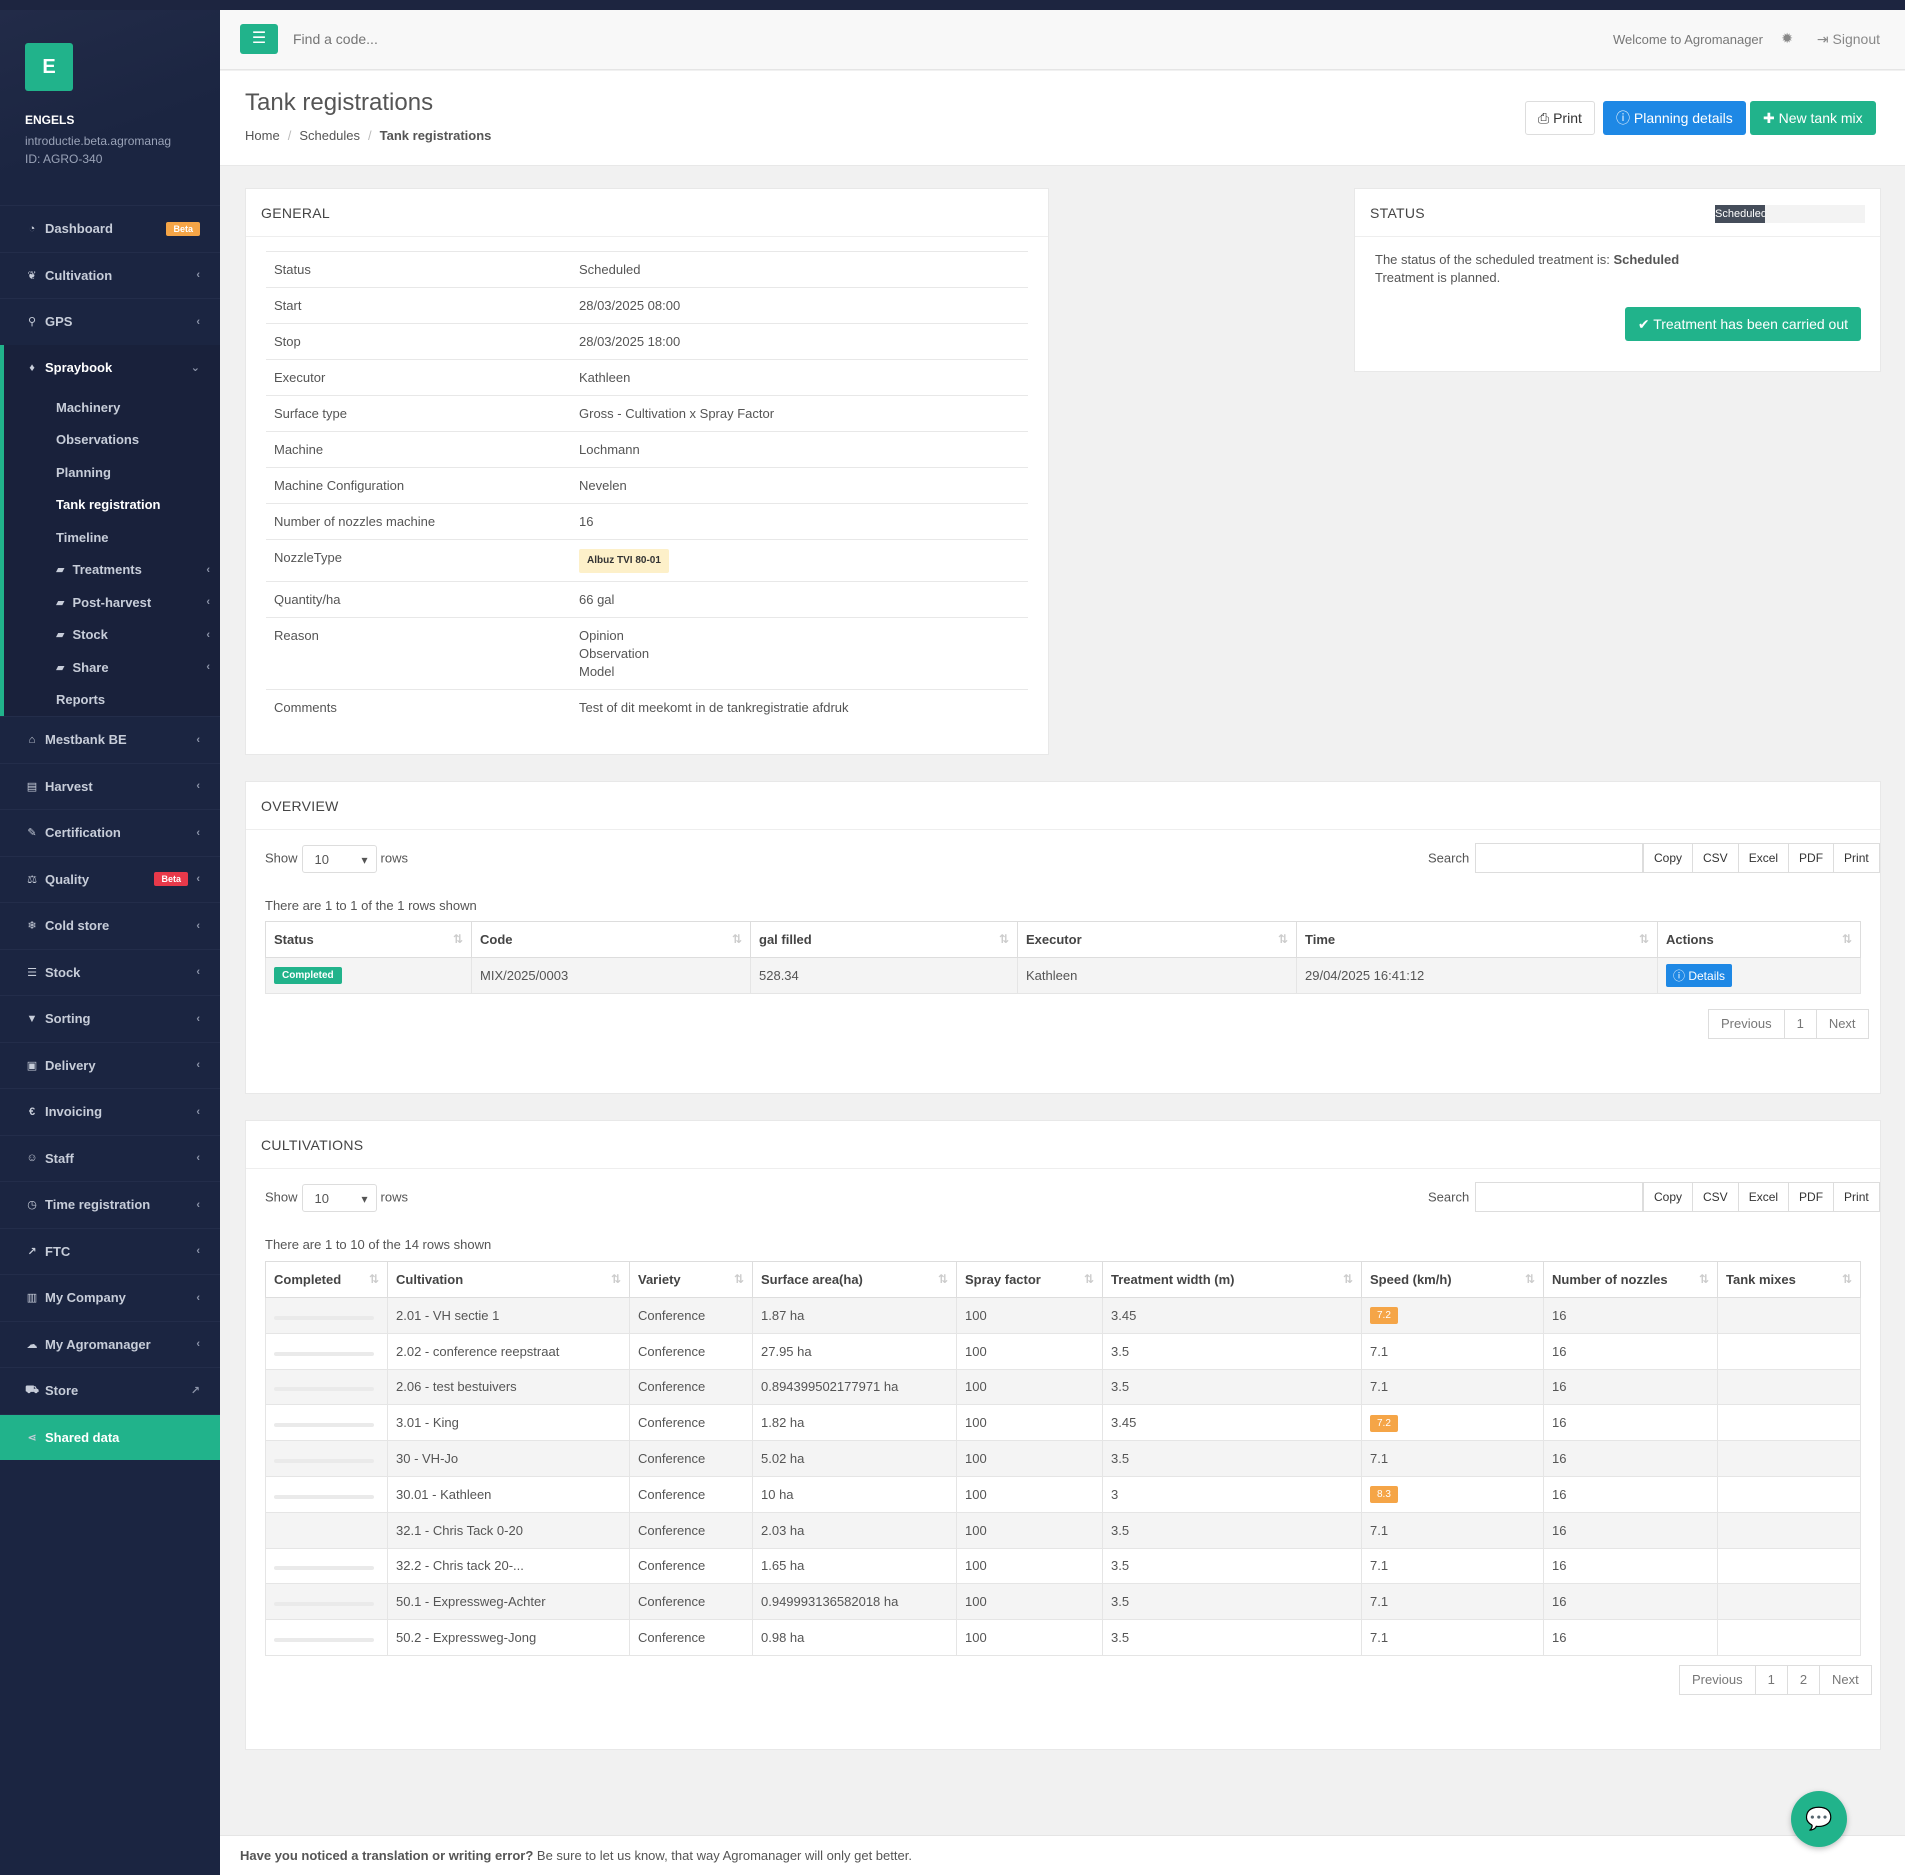 The width and height of the screenshot is (1905, 1875). I want to click on sidebar-item-delivery: ▣ Delivery ‹, so click(110, 1065).